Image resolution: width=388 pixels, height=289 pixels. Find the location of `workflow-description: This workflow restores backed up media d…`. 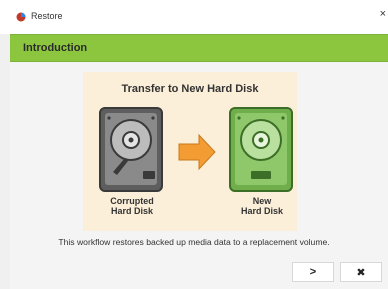

workflow-description: This workflow restores backed up media d… is located at coordinates (194, 242).